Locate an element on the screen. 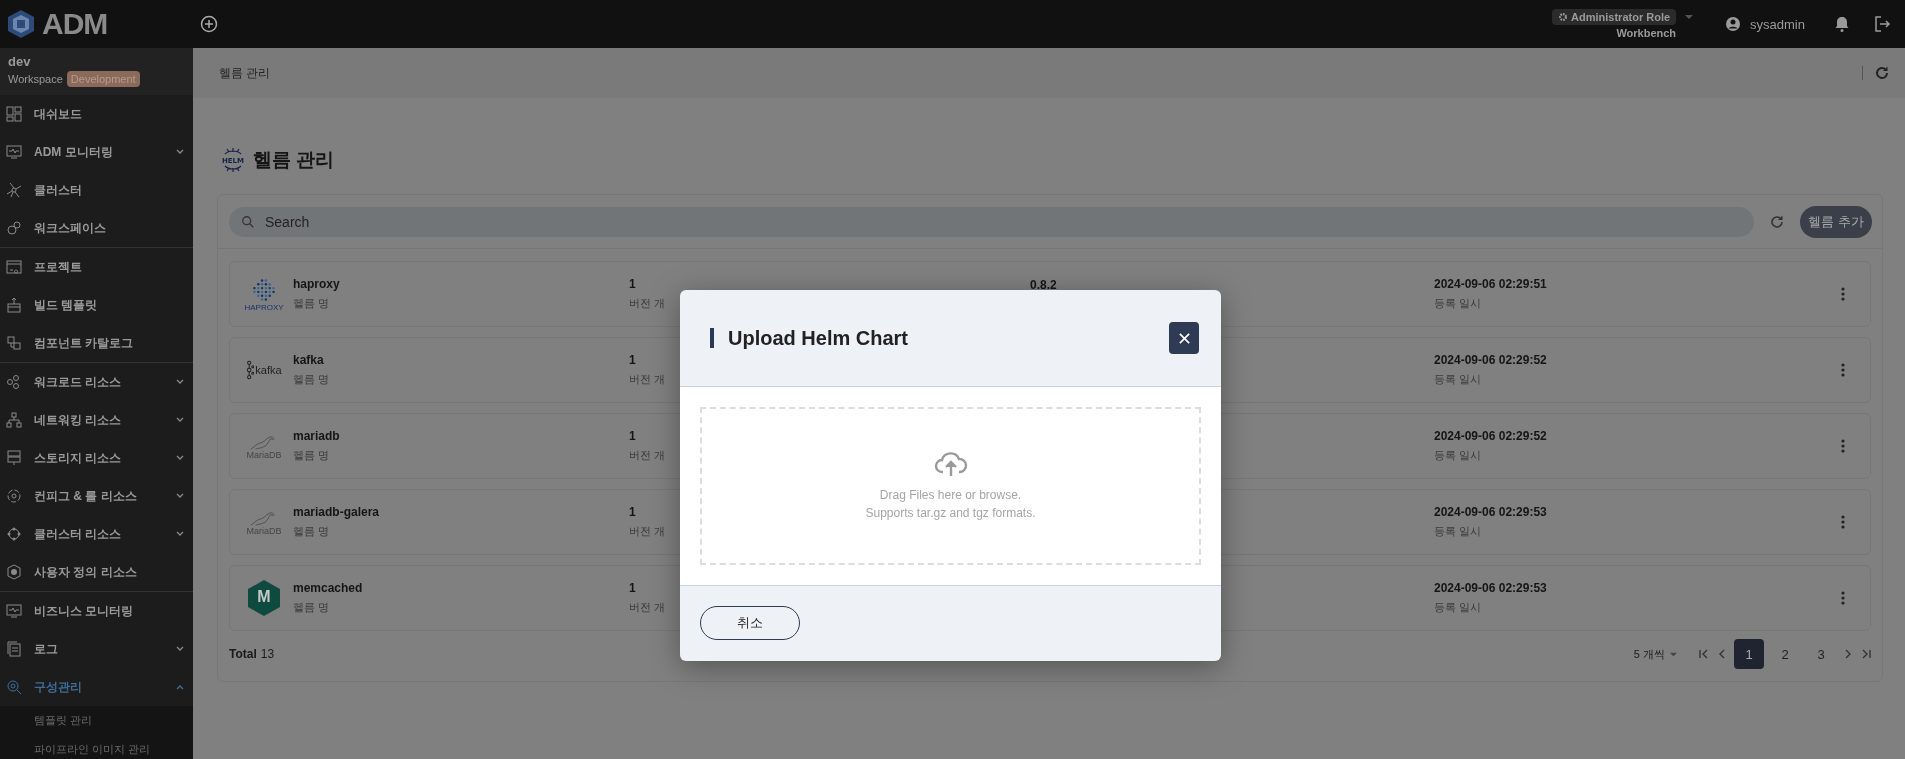 The height and width of the screenshot is (759, 1905). page-button: 3 is located at coordinates (1821, 654).